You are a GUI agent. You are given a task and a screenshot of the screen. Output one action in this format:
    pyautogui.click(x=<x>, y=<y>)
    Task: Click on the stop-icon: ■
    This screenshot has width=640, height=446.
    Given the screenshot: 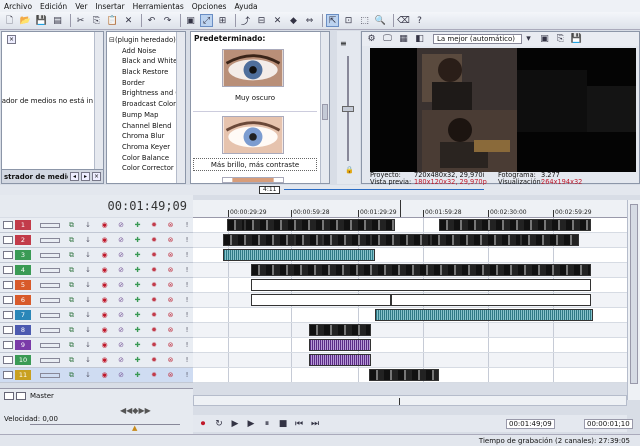 What is the action you would take?
    pyautogui.click(x=283, y=424)
    